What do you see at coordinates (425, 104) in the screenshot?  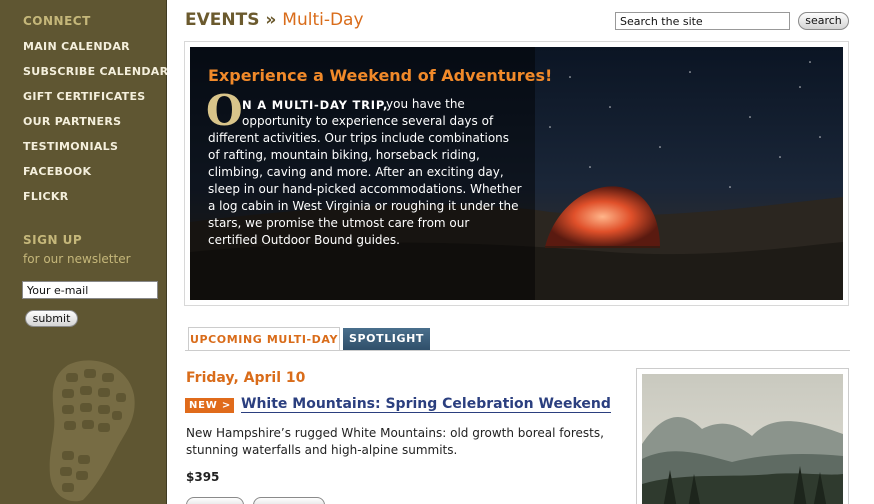 I see `hero-line: you have the` at bounding box center [425, 104].